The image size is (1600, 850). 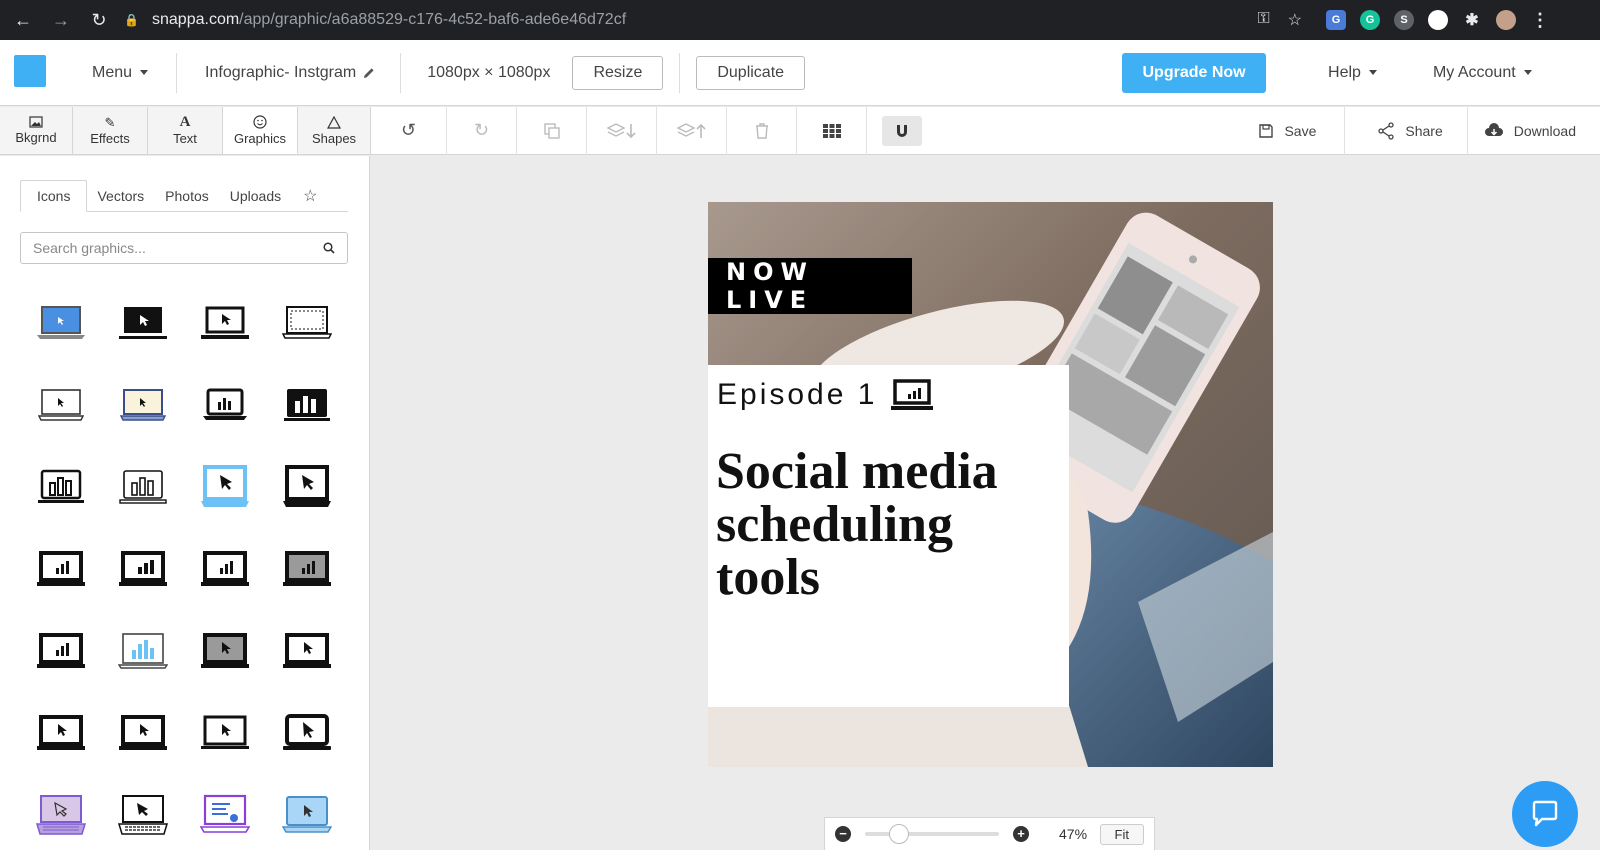 What do you see at coordinates (810, 286) in the screenshot?
I see `now-live-badge: NOW LIVE` at bounding box center [810, 286].